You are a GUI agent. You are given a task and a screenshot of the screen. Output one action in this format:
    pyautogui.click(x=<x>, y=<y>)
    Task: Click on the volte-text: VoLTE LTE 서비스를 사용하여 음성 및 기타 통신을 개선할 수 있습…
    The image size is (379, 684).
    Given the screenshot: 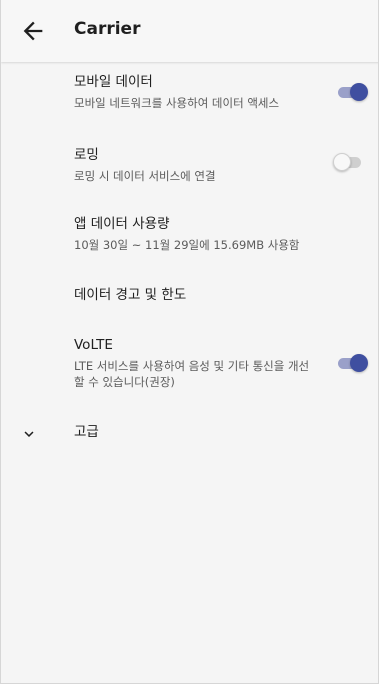 What is the action you would take?
    pyautogui.click(x=192, y=363)
    